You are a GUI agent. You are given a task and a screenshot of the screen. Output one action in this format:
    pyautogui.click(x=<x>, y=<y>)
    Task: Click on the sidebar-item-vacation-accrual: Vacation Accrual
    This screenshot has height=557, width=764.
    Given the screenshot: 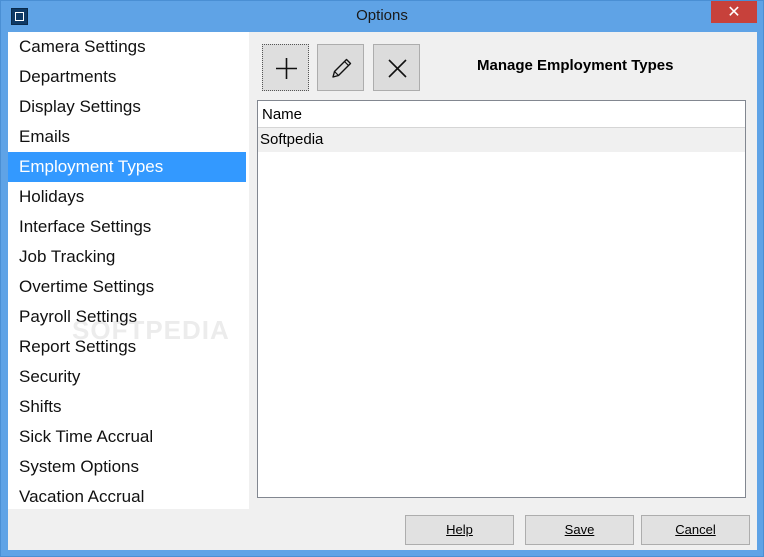 What is the action you would take?
    pyautogui.click(x=127, y=497)
    